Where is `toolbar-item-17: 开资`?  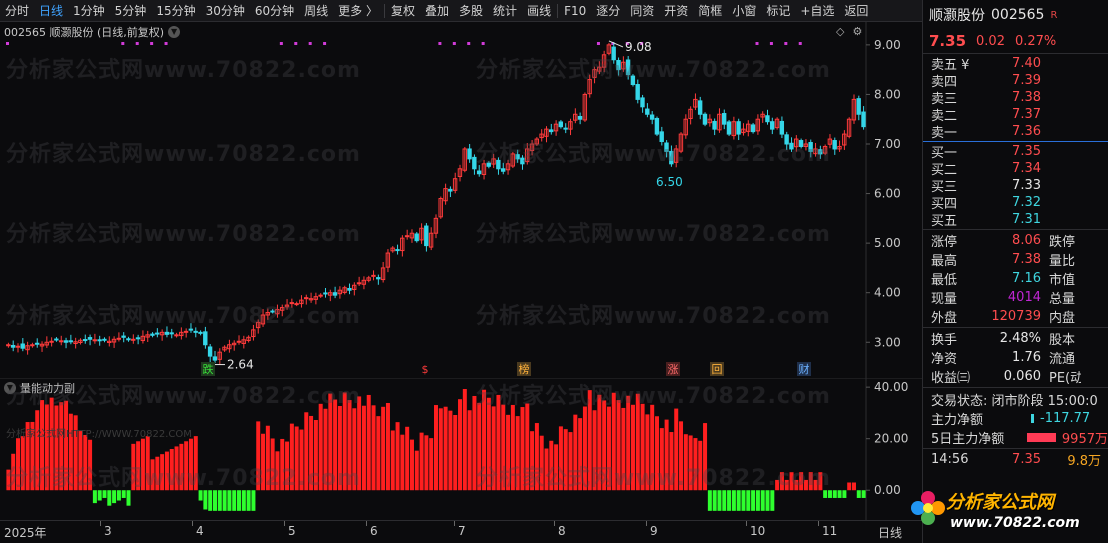
toolbar-item-17: 开资 is located at coordinates (676, 11).